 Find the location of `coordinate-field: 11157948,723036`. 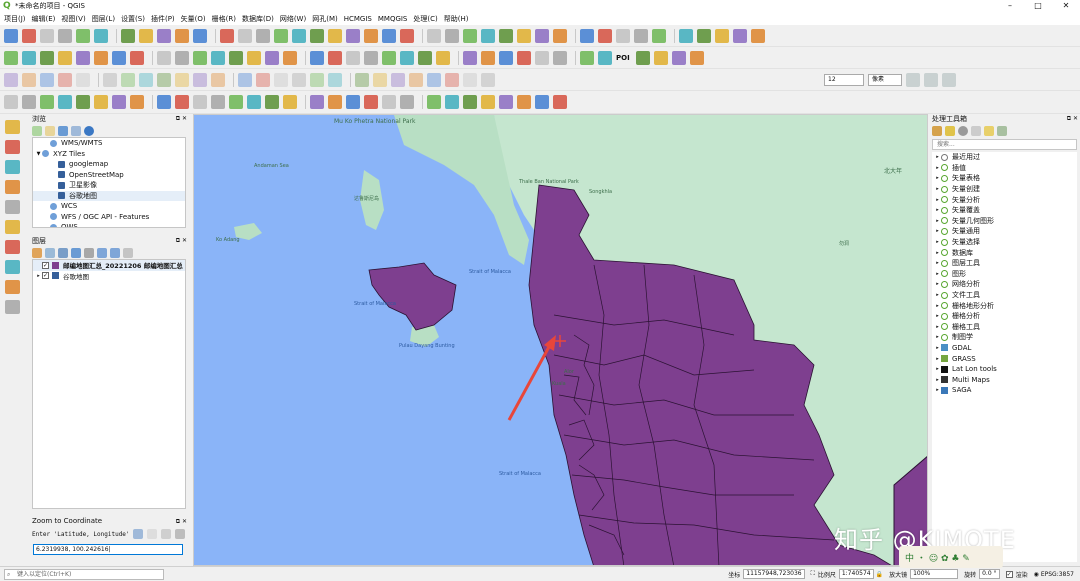

coordinate-field: 11157948,723036 is located at coordinates (774, 574).